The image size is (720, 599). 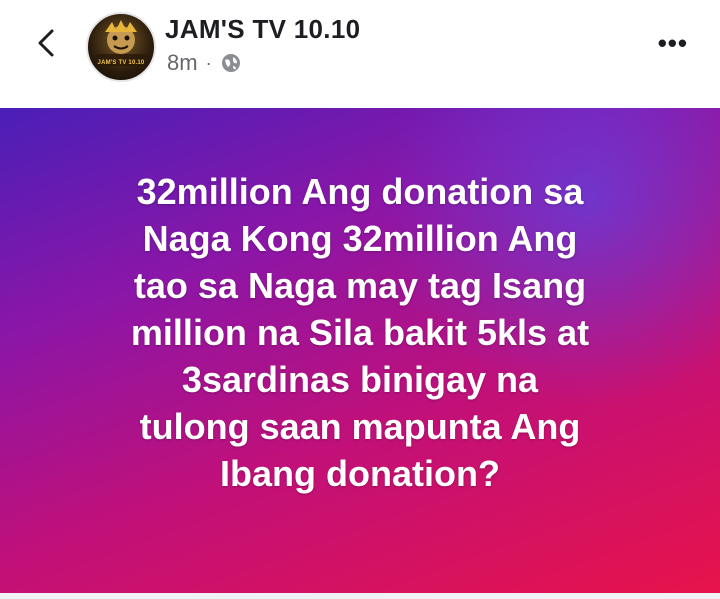 What do you see at coordinates (360, 285) in the screenshot?
I see `post-line: tao sa Naga may tag Isang` at bounding box center [360, 285].